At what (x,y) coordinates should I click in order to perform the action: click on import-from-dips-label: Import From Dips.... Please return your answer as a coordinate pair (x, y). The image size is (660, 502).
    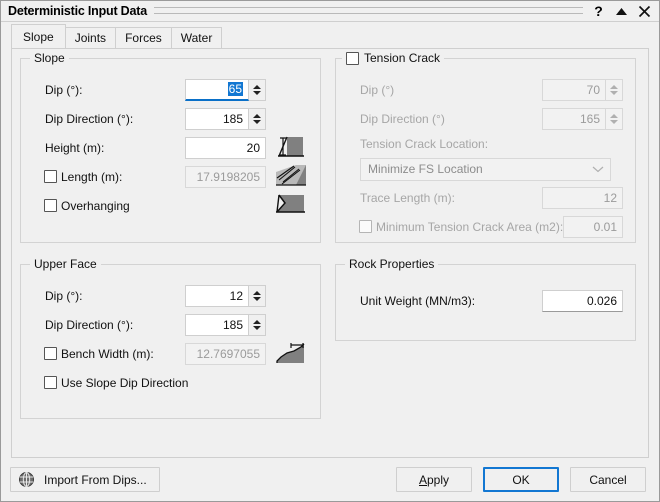
    Looking at the image, I should click on (95, 479).